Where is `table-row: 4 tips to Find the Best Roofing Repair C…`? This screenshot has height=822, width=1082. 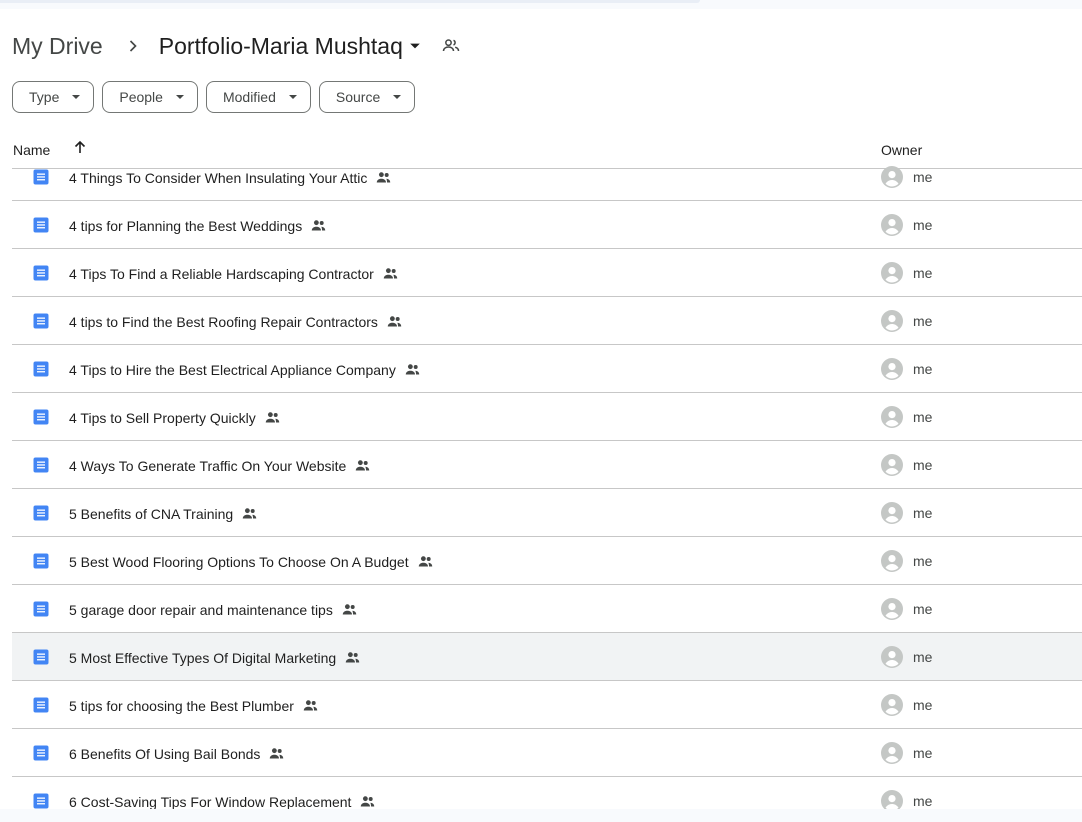 table-row: 4 tips to Find the Best Roofing Repair C… is located at coordinates (547, 321).